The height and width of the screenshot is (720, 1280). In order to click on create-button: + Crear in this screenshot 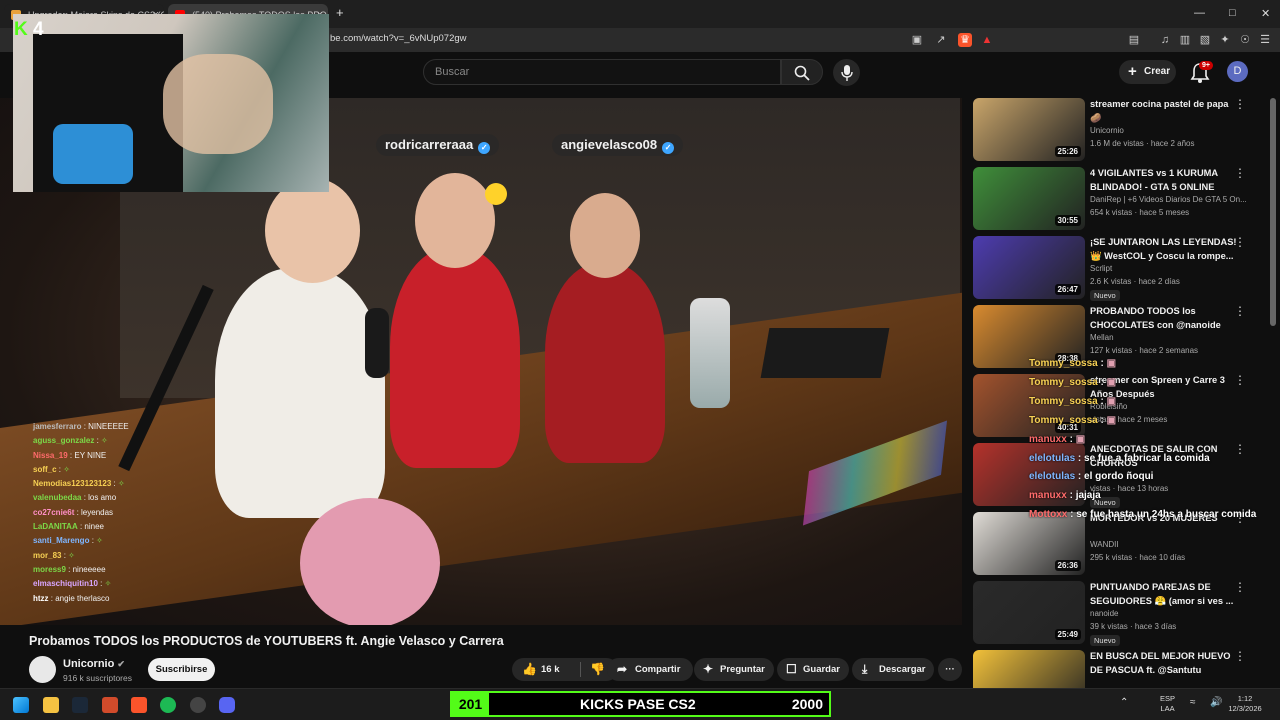, I will do `click(1147, 72)`.